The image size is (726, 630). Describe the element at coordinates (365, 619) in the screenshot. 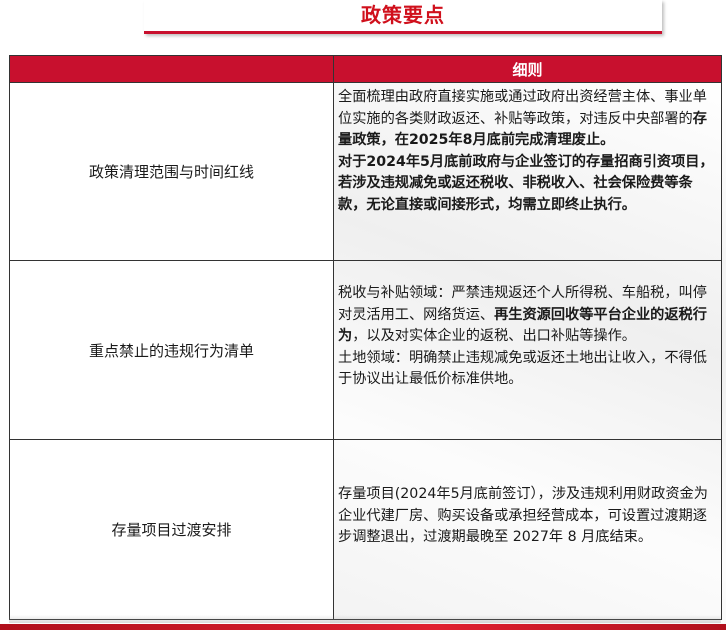

I see `bottom-shadow` at that location.